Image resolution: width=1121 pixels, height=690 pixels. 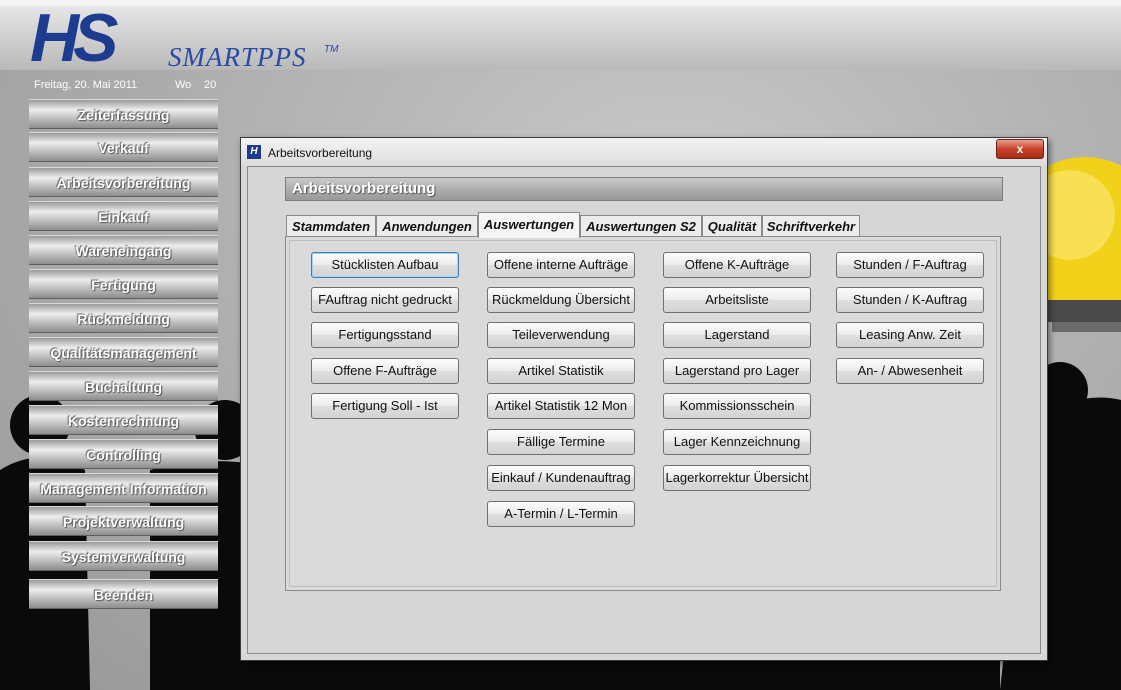 I want to click on menu-buchaltung: Buchaltung, so click(x=123, y=386).